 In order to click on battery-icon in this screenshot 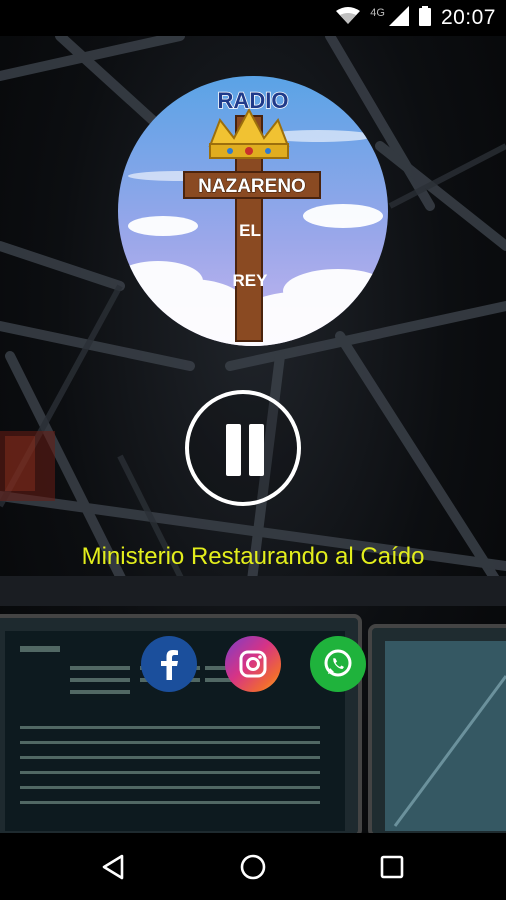, I will do `click(424, 18)`.